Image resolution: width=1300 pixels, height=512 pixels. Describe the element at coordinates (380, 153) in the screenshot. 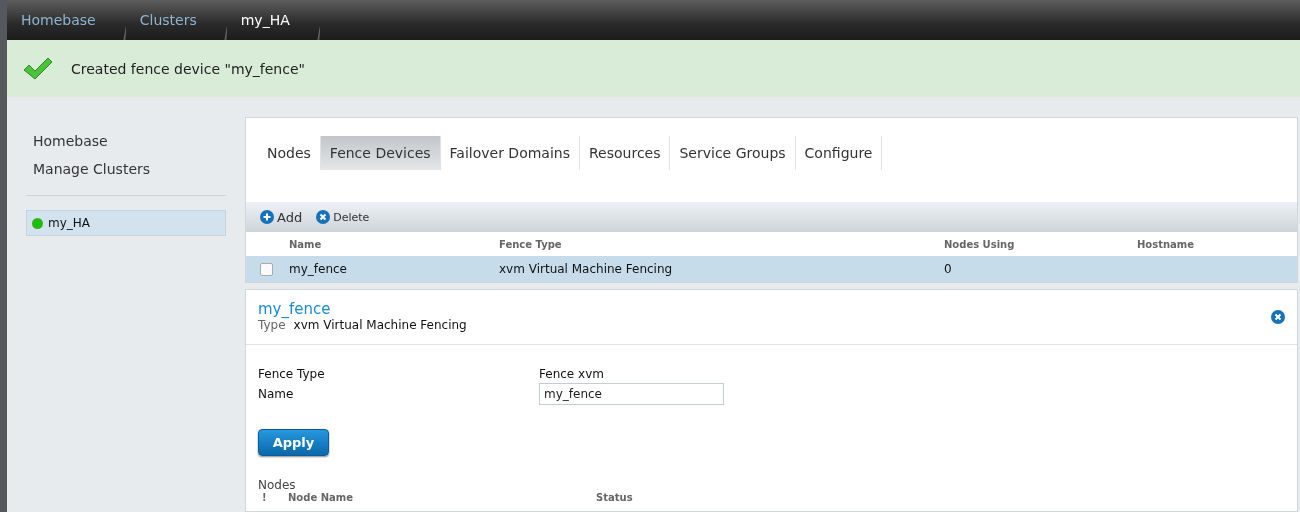

I see `tab: Fence Devices` at that location.